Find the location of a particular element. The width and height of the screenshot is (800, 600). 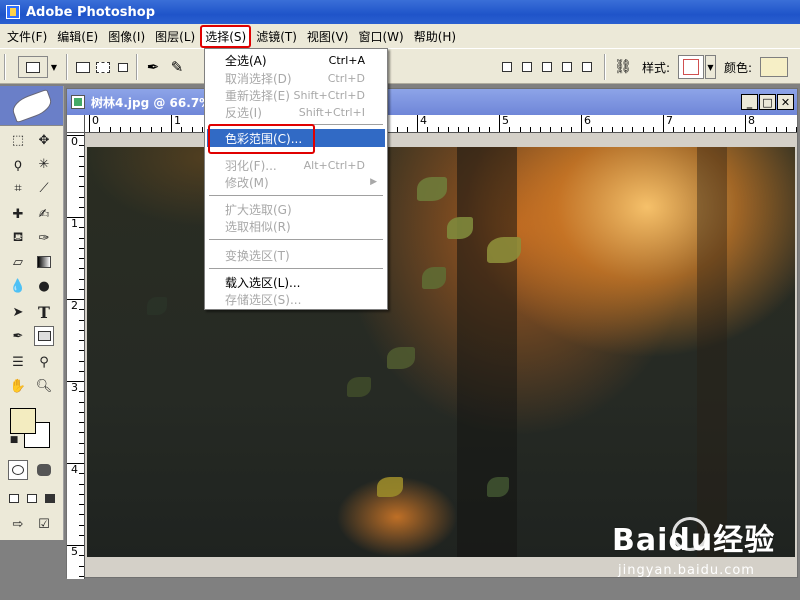

blur-tool: 💧 is located at coordinates (18, 286).